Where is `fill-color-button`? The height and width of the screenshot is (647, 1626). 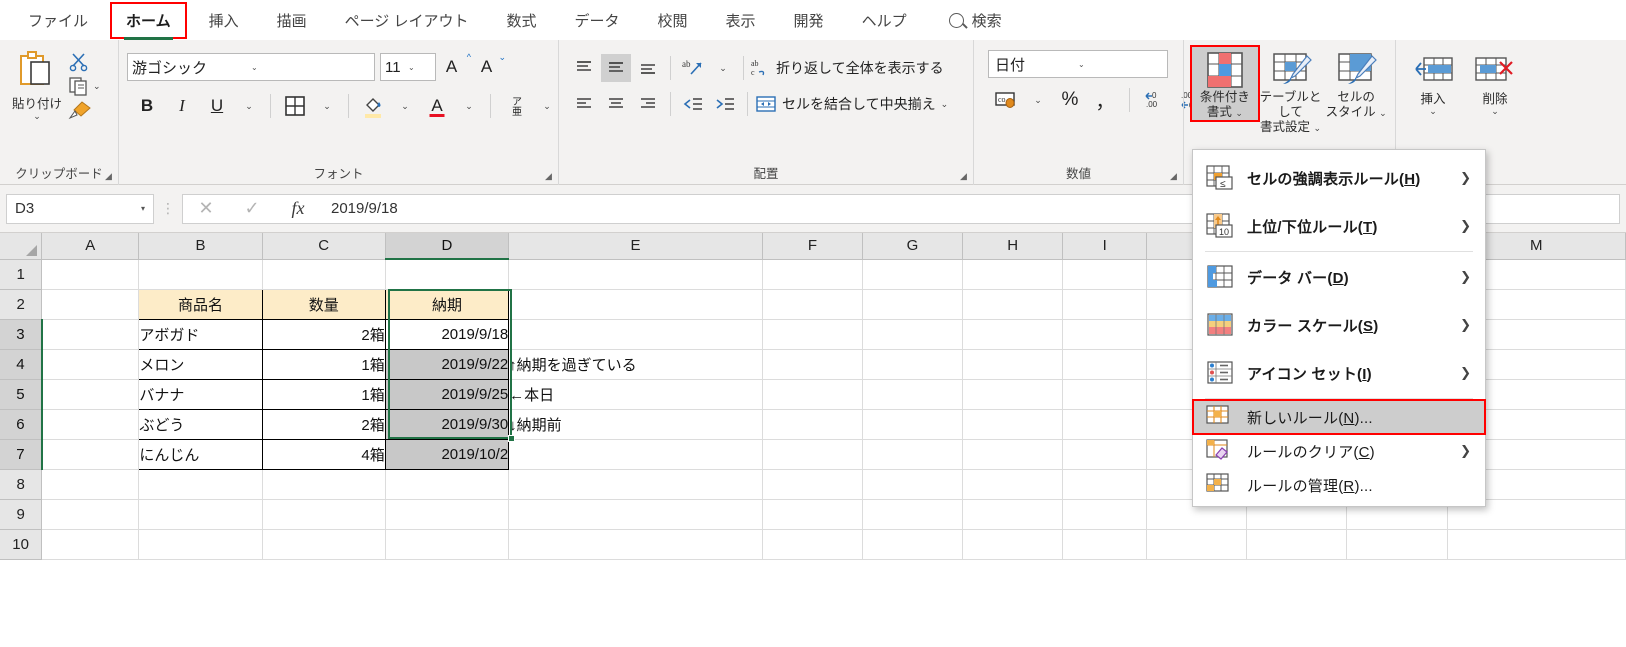
fill-color-button is located at coordinates (373, 106).